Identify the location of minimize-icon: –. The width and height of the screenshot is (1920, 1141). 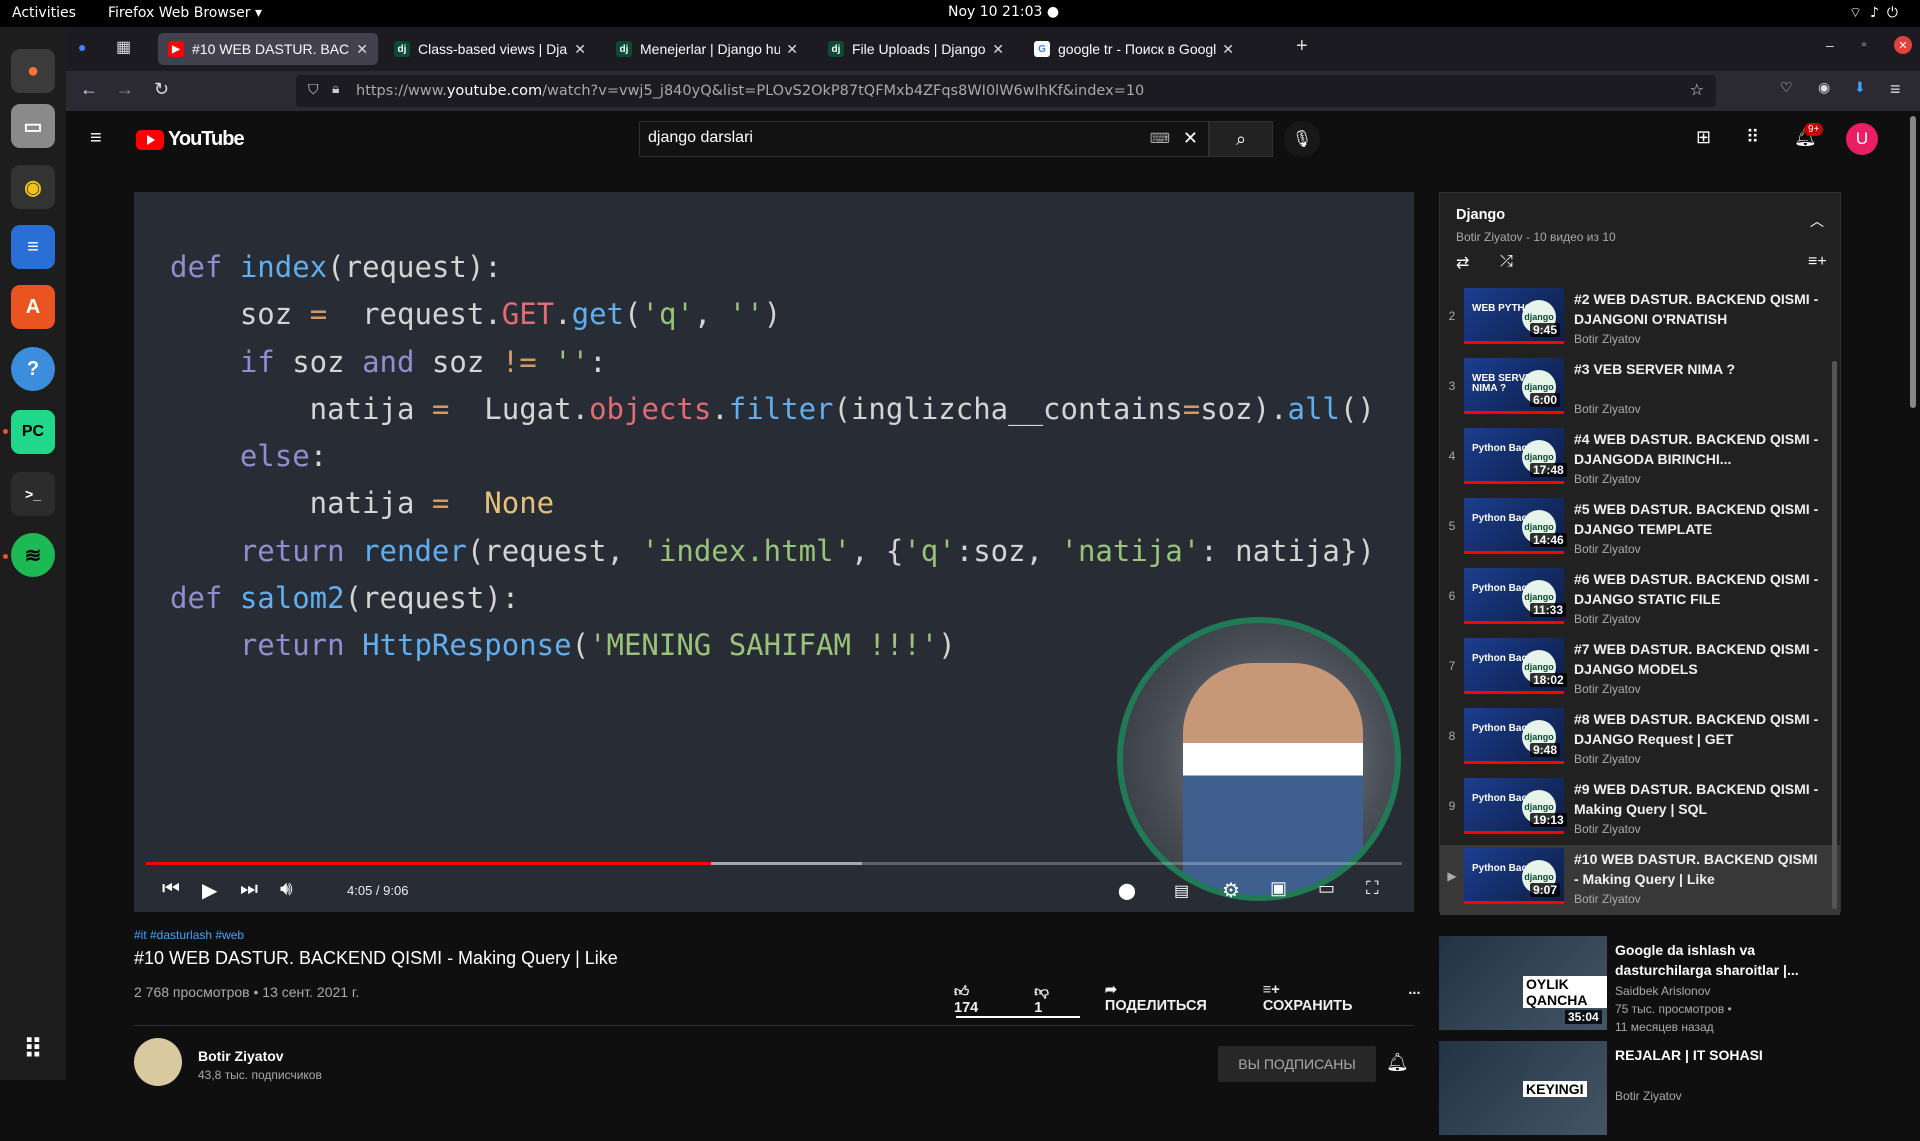
(1830, 45).